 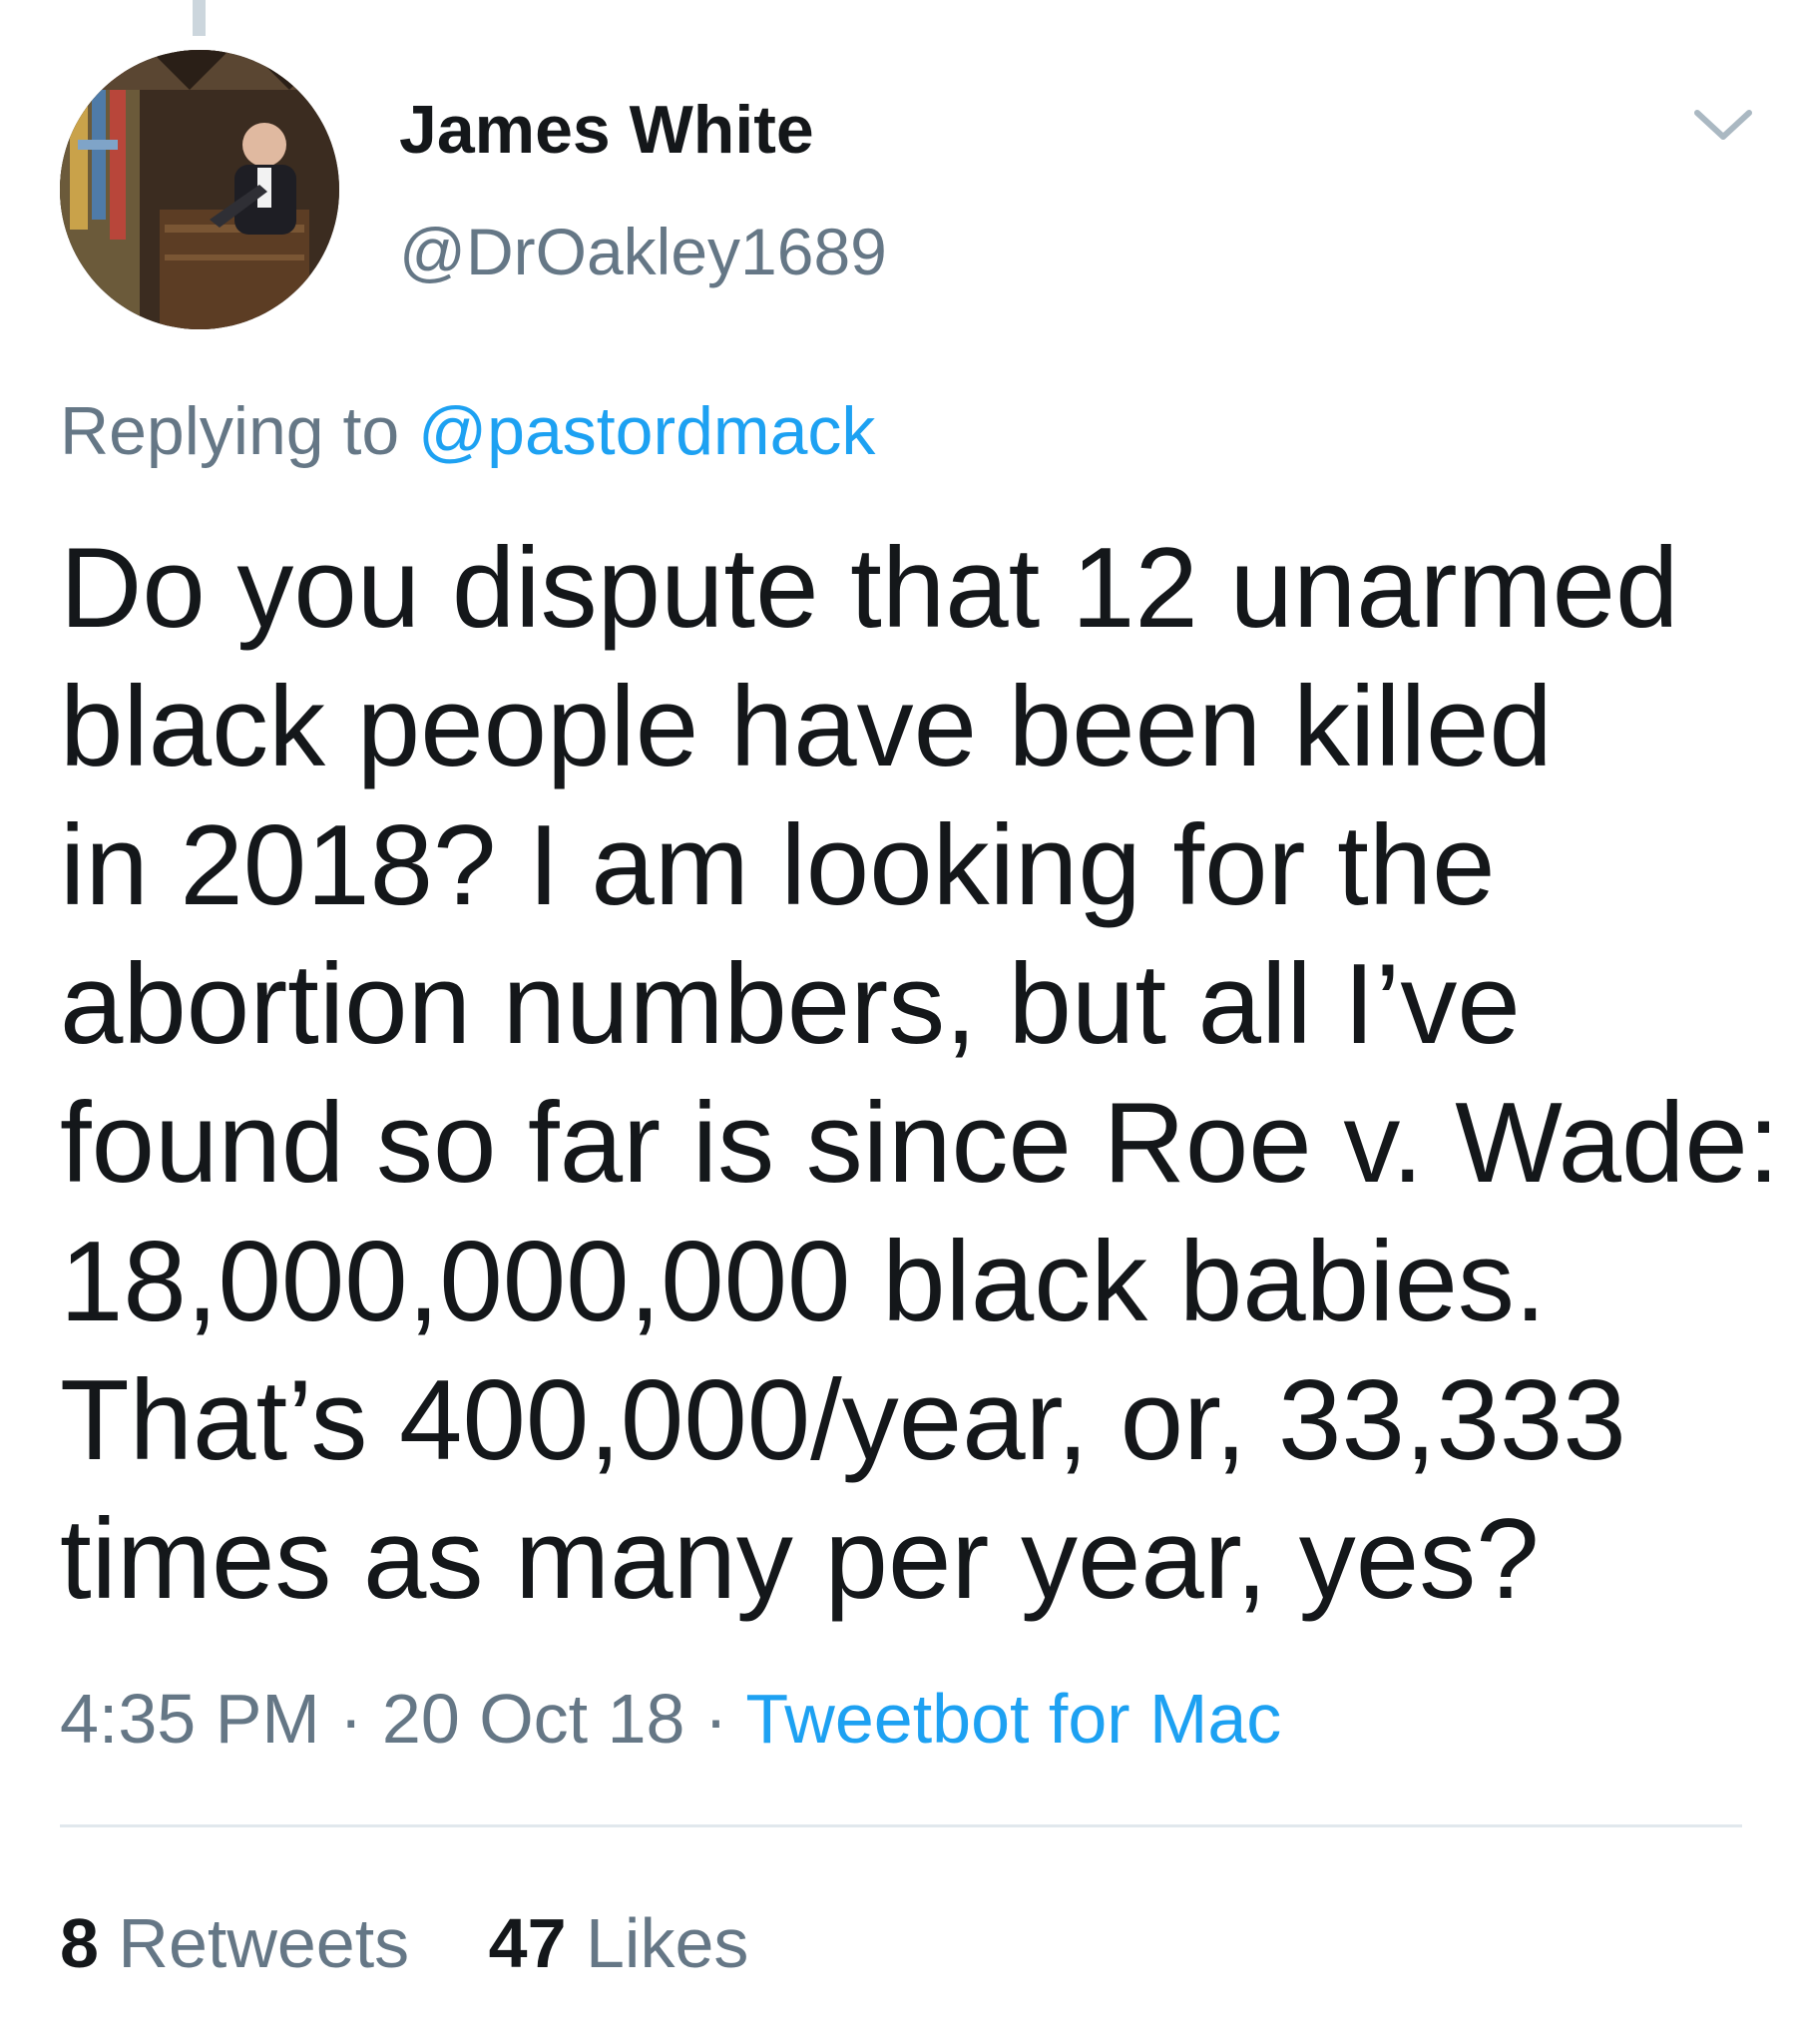 I want to click on avatar, so click(x=199, y=189).